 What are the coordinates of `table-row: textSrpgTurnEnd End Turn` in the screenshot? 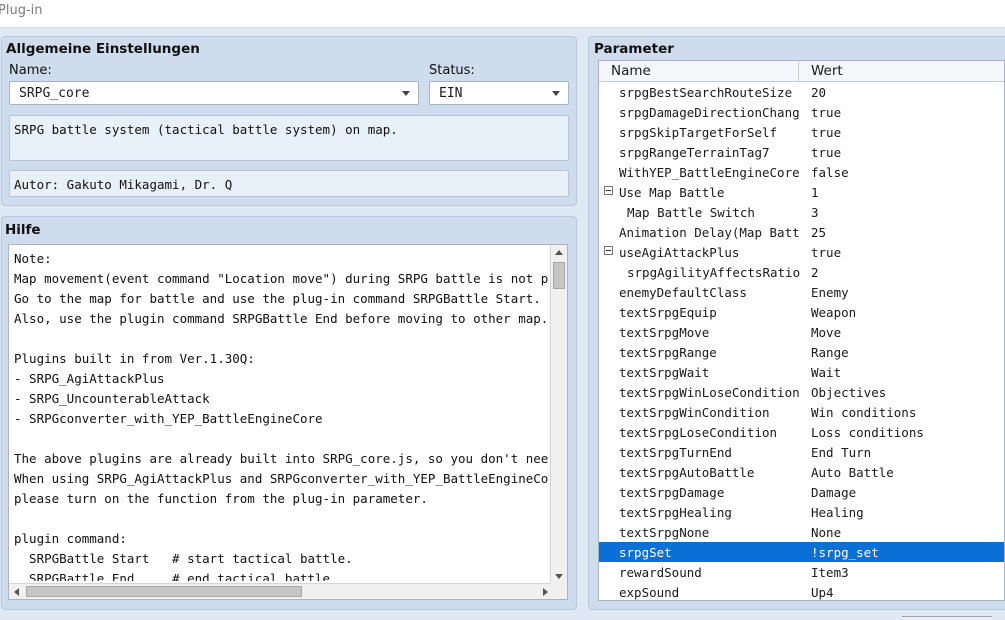 It's located at (801, 452).